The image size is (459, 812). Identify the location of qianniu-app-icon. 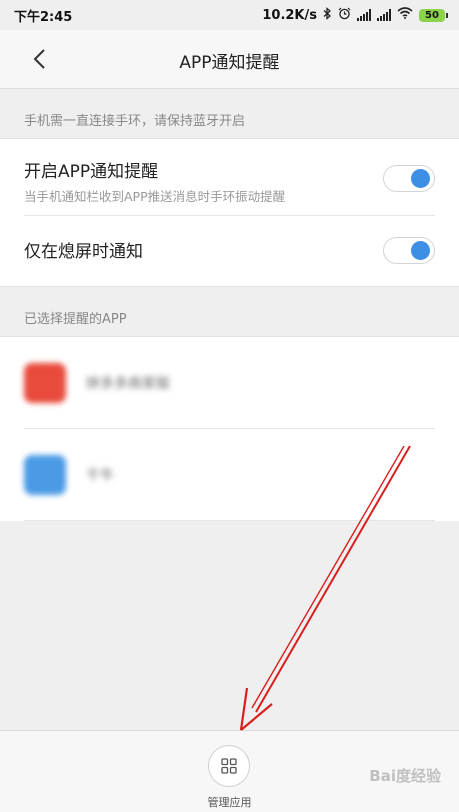
(45, 475).